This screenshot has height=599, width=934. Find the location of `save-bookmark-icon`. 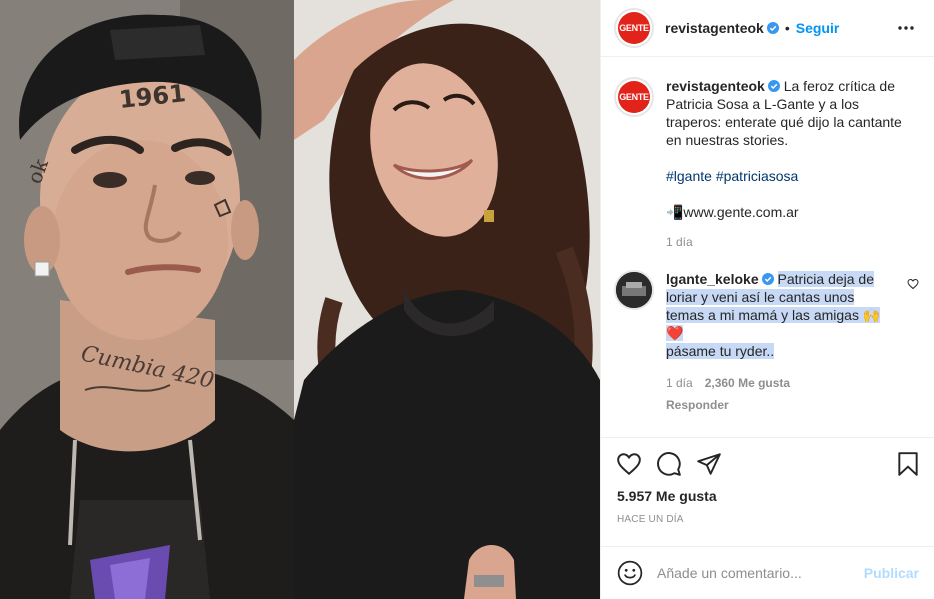

save-bookmark-icon is located at coordinates (908, 464).